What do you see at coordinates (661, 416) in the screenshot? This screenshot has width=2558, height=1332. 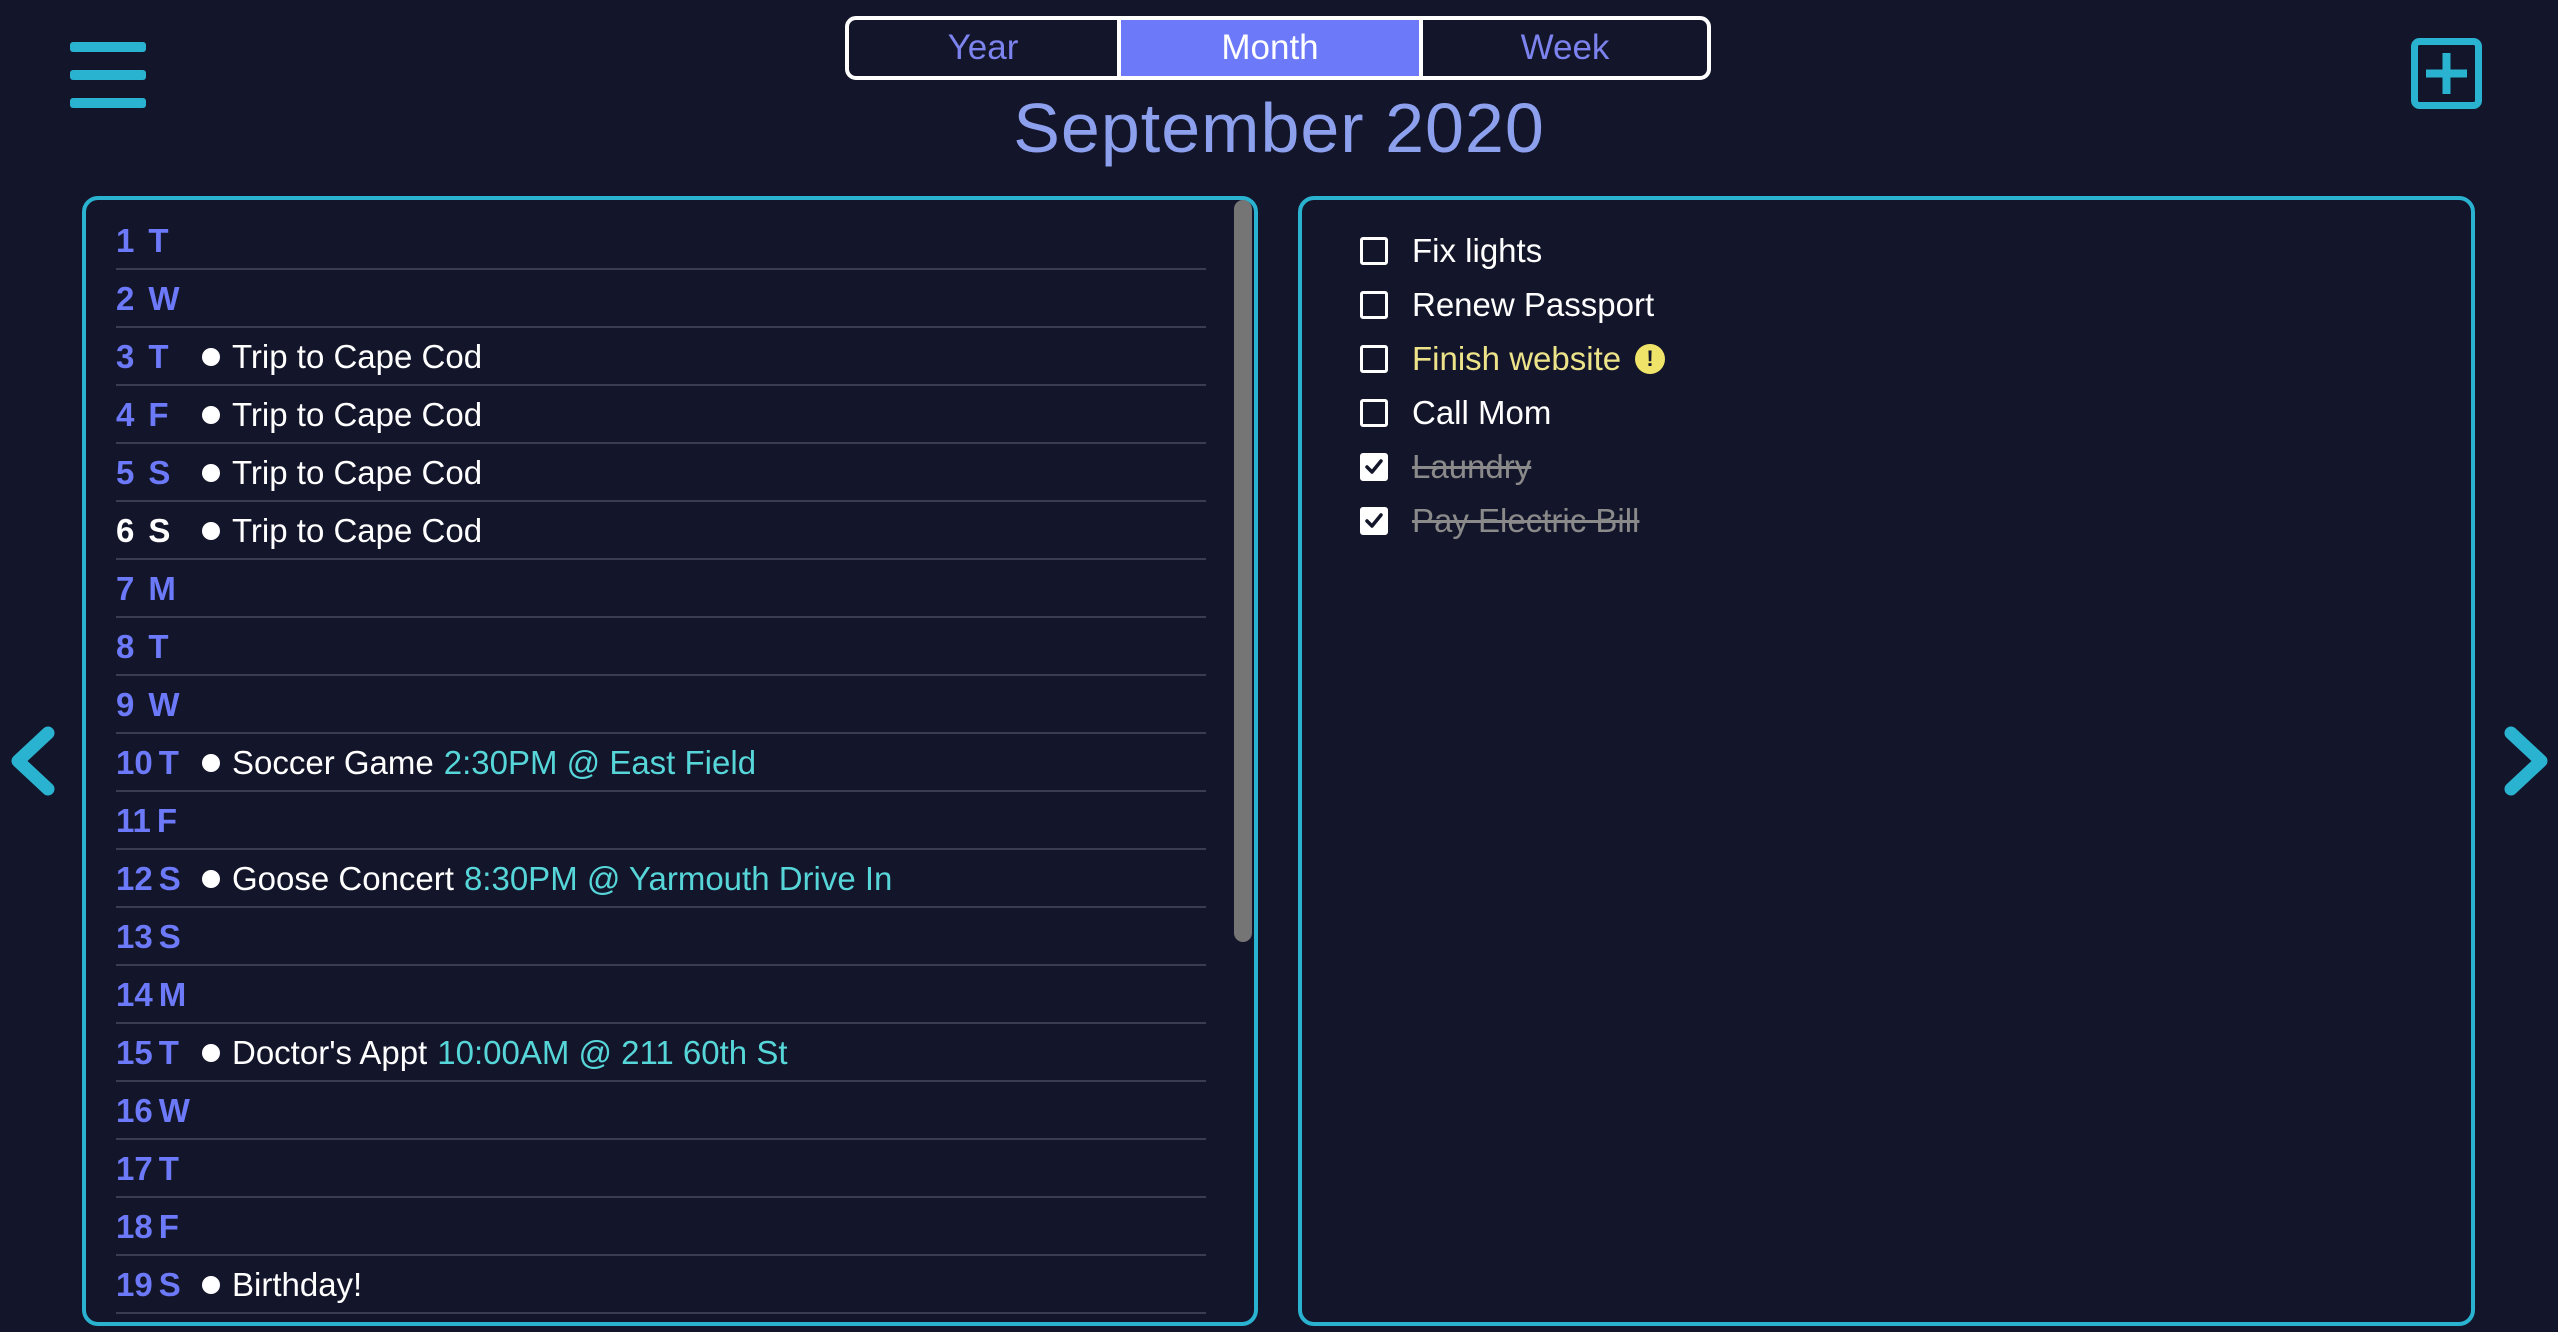 I see `day-row: 4 F Trip to Cape Cod` at bounding box center [661, 416].